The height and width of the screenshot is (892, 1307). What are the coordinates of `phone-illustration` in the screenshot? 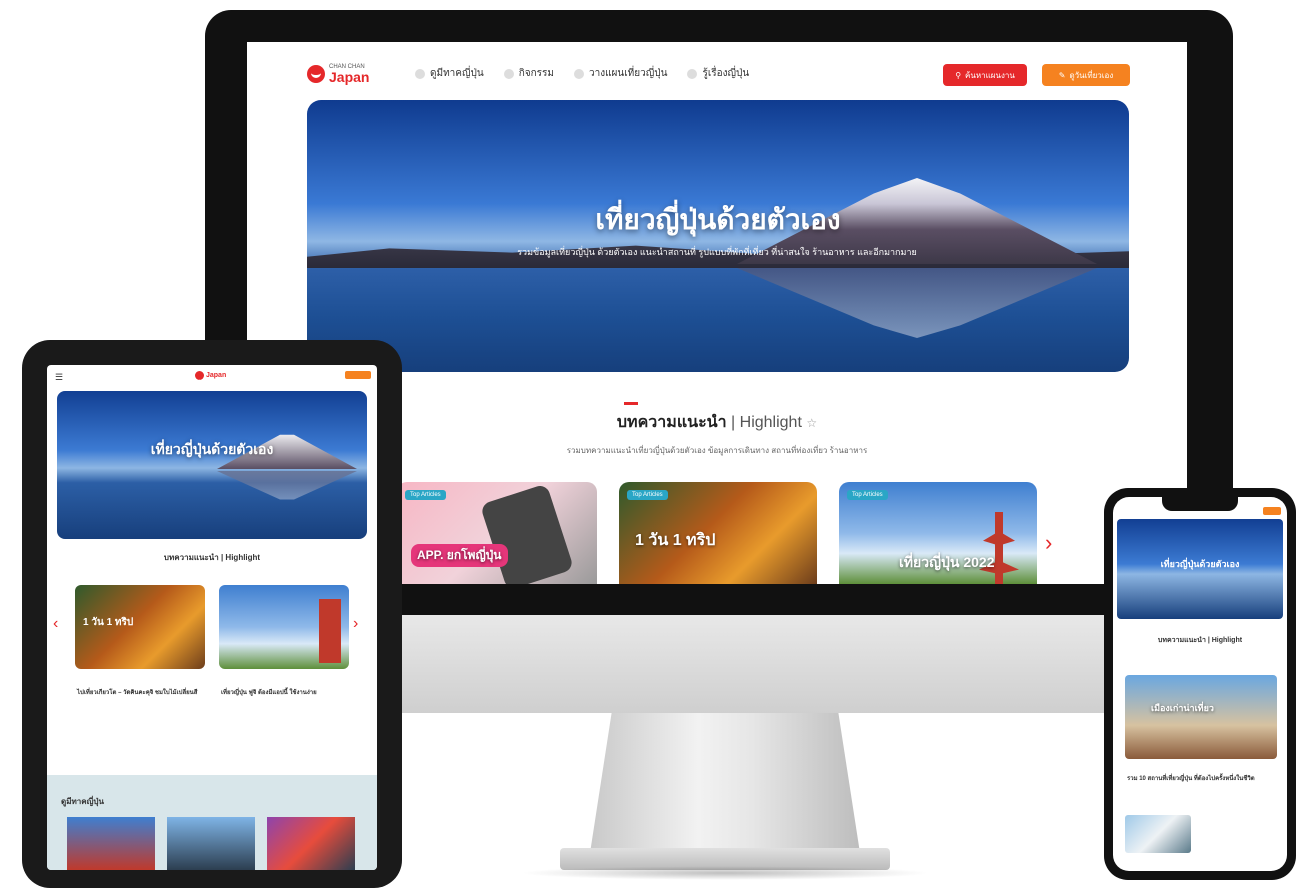 It's located at (527, 533).